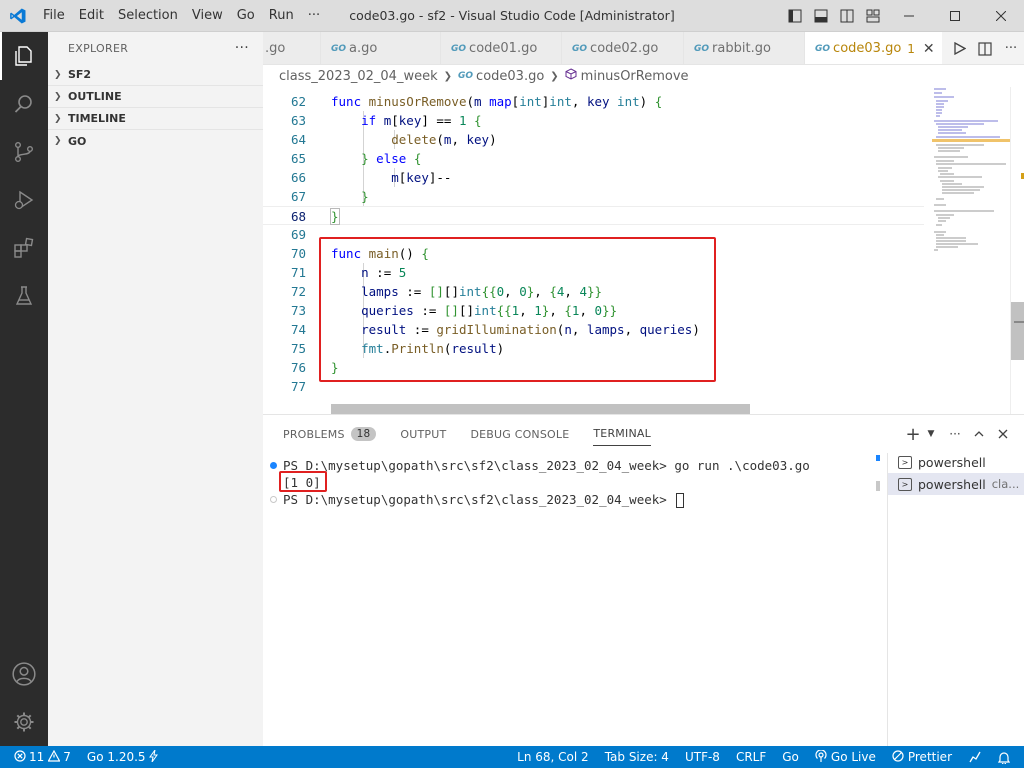 The height and width of the screenshot is (768, 1024). Describe the element at coordinates (423, 434) in the screenshot. I see `tab-output: OUTPUT` at that location.